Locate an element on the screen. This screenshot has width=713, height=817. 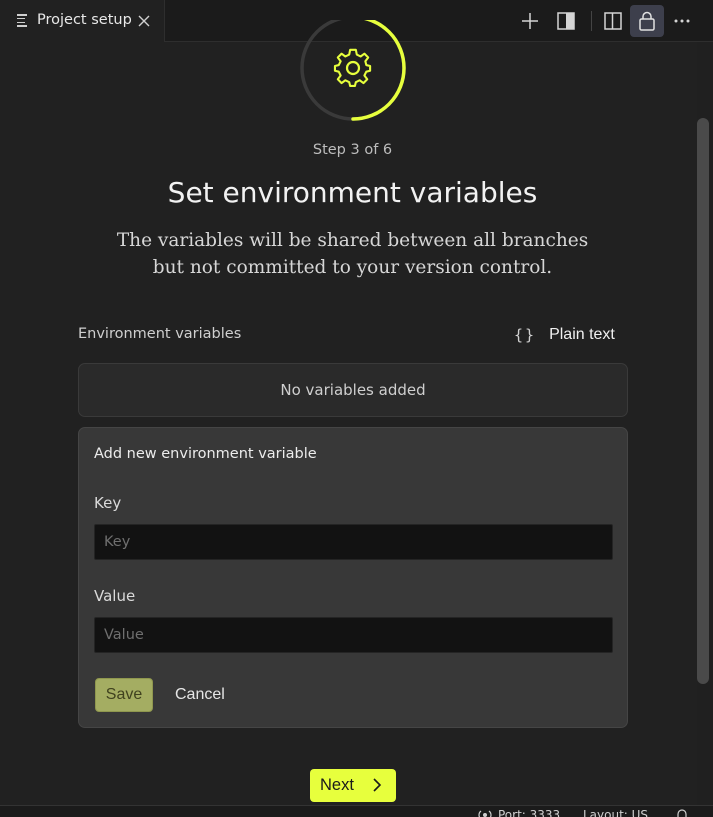
notifications-button is located at coordinates (682, 812).